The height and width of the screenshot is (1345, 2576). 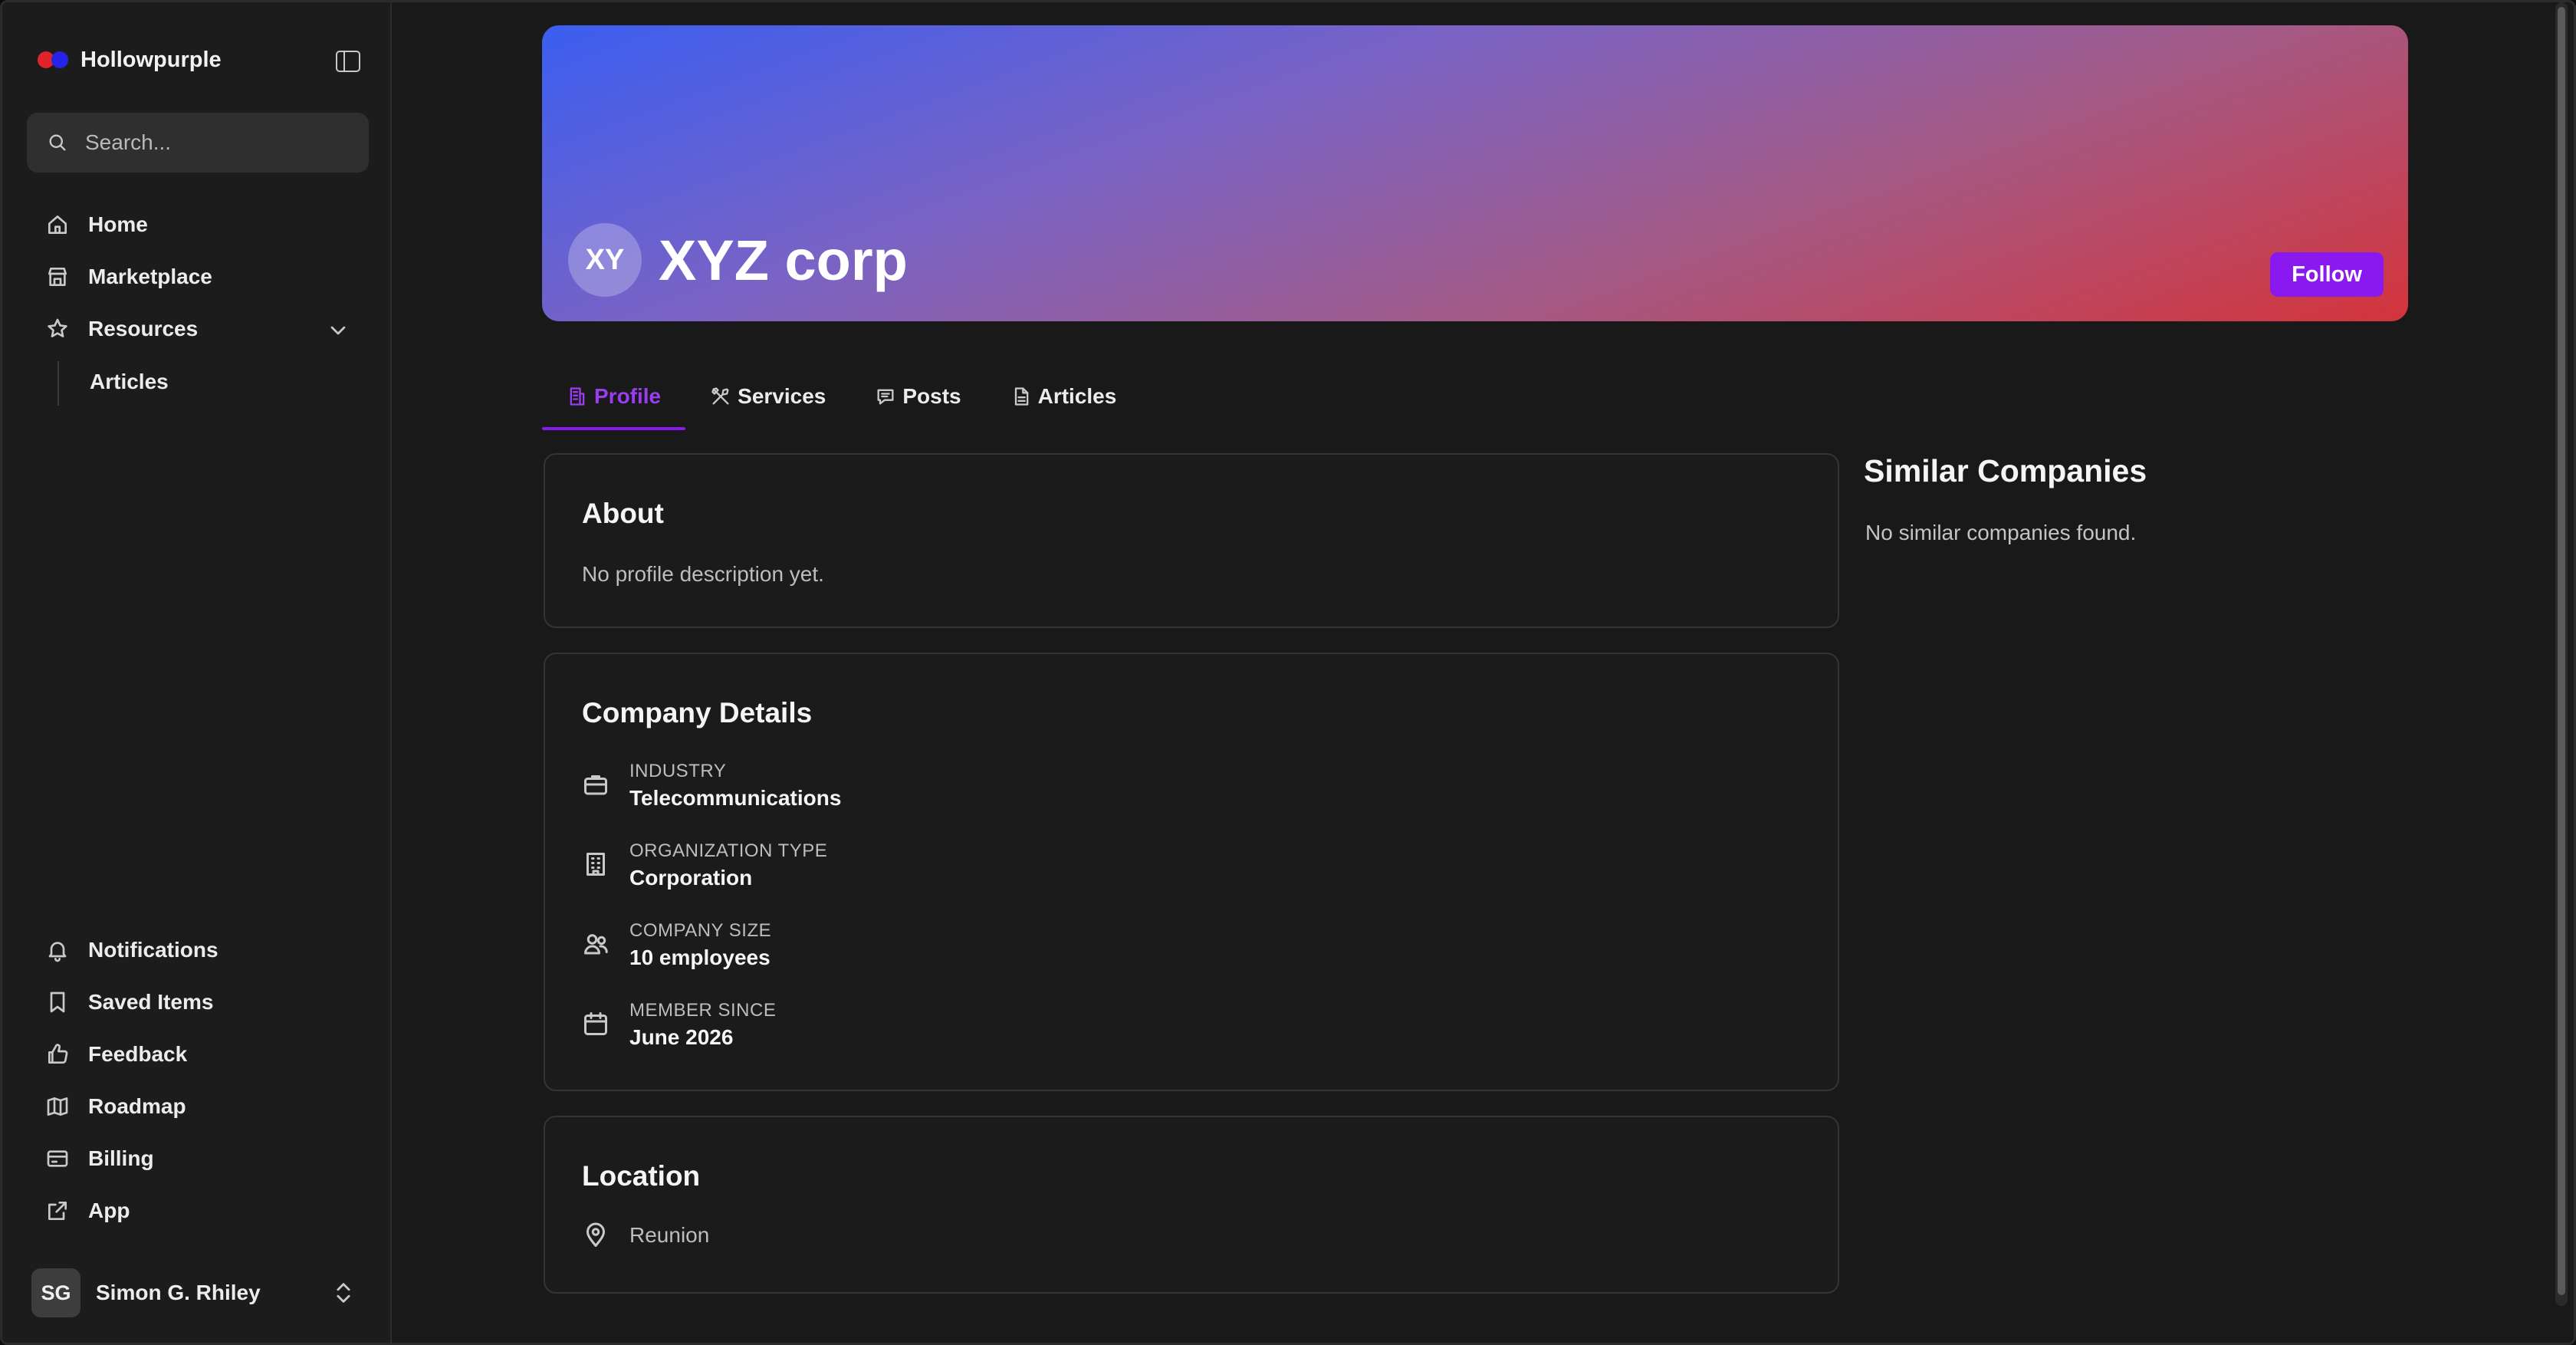 I want to click on briefcase-icon, so click(x=595, y=785).